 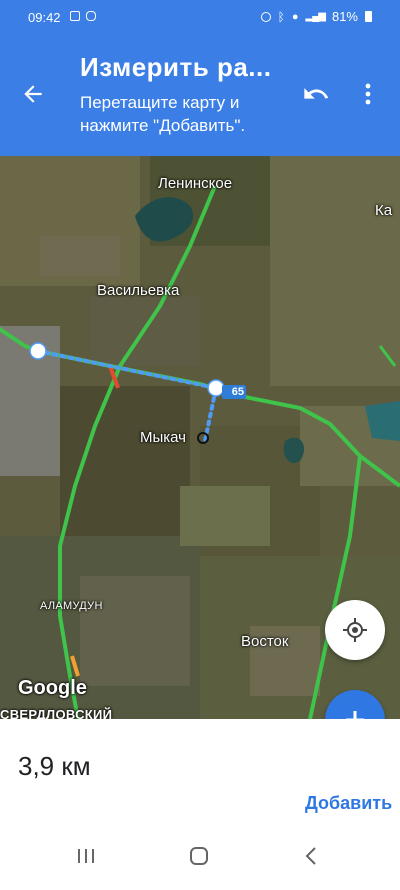 What do you see at coordinates (138, 290) in the screenshot?
I see `place-label-vasilevka: Васильевка` at bounding box center [138, 290].